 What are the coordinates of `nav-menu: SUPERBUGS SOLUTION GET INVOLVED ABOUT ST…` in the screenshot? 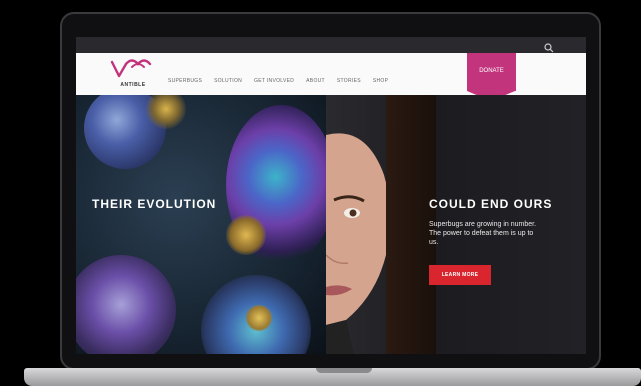 It's located at (278, 81).